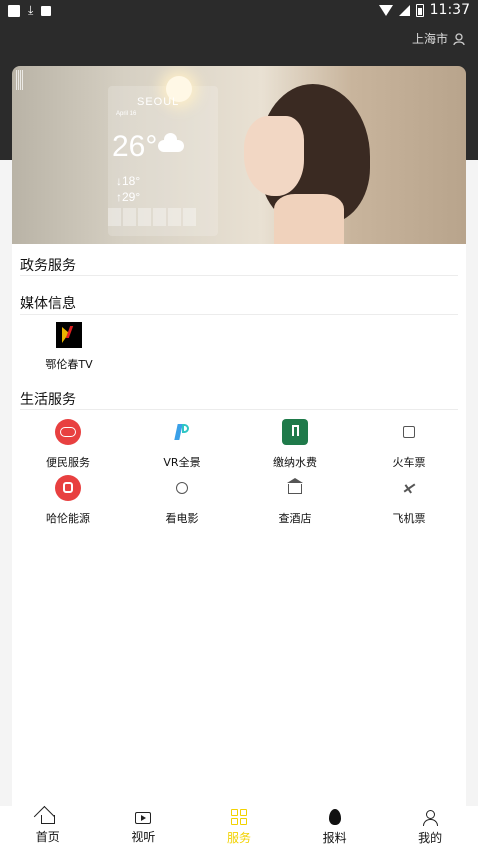 The height and width of the screenshot is (850, 478). What do you see at coordinates (385, 10) in the screenshot?
I see `wifi-icon` at bounding box center [385, 10].